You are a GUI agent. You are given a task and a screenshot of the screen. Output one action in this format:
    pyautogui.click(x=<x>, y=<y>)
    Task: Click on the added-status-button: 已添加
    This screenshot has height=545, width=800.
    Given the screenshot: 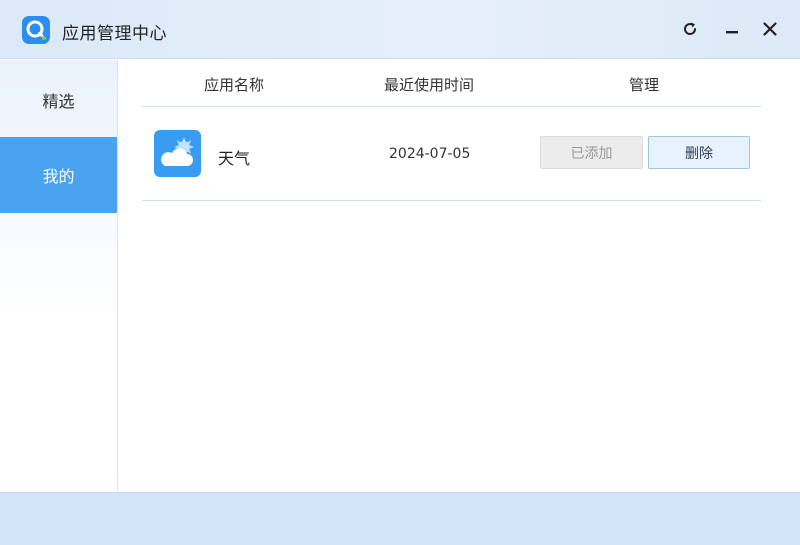 What is the action you would take?
    pyautogui.click(x=591, y=152)
    